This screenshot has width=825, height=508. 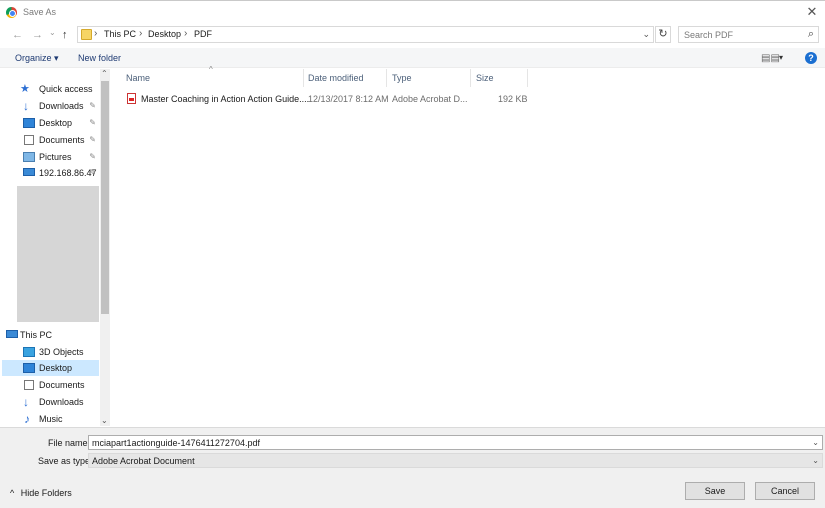 I want to click on file-size: 192 KB, so click(x=513, y=99).